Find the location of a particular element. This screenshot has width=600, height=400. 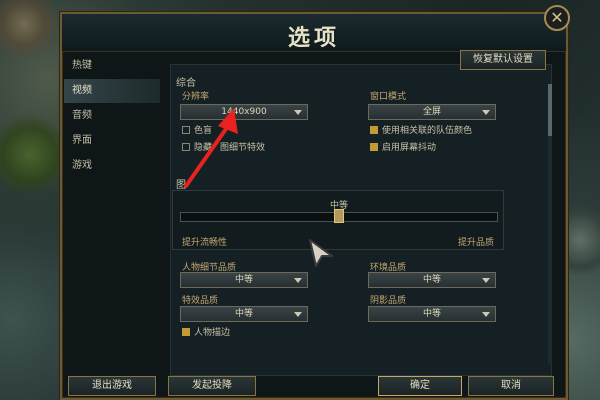

mouse-cursor-icon is located at coordinates (321, 253).